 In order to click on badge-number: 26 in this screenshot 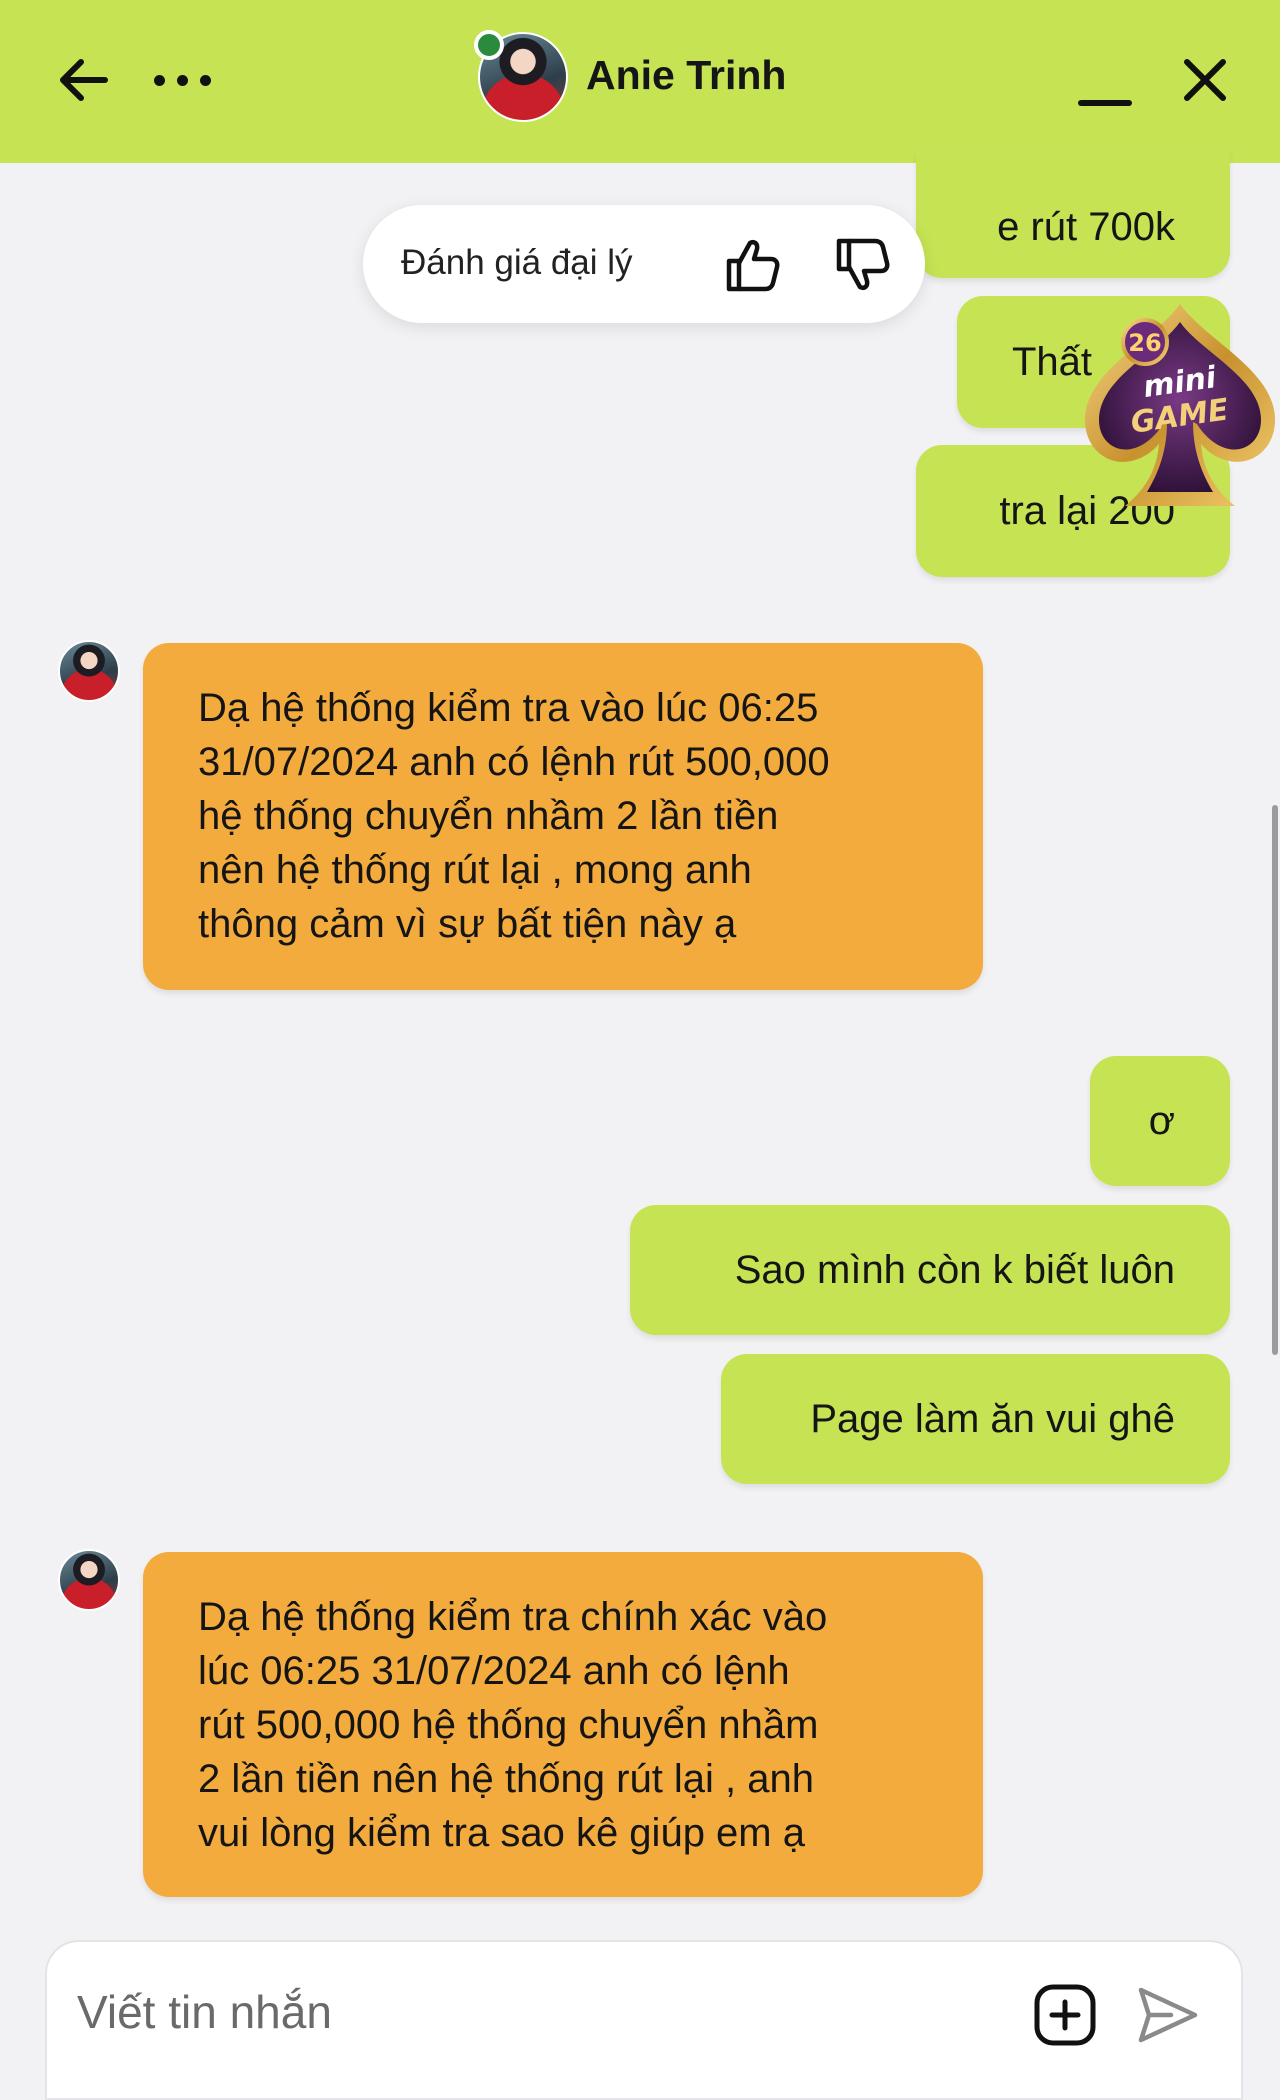, I will do `click(1144, 343)`.